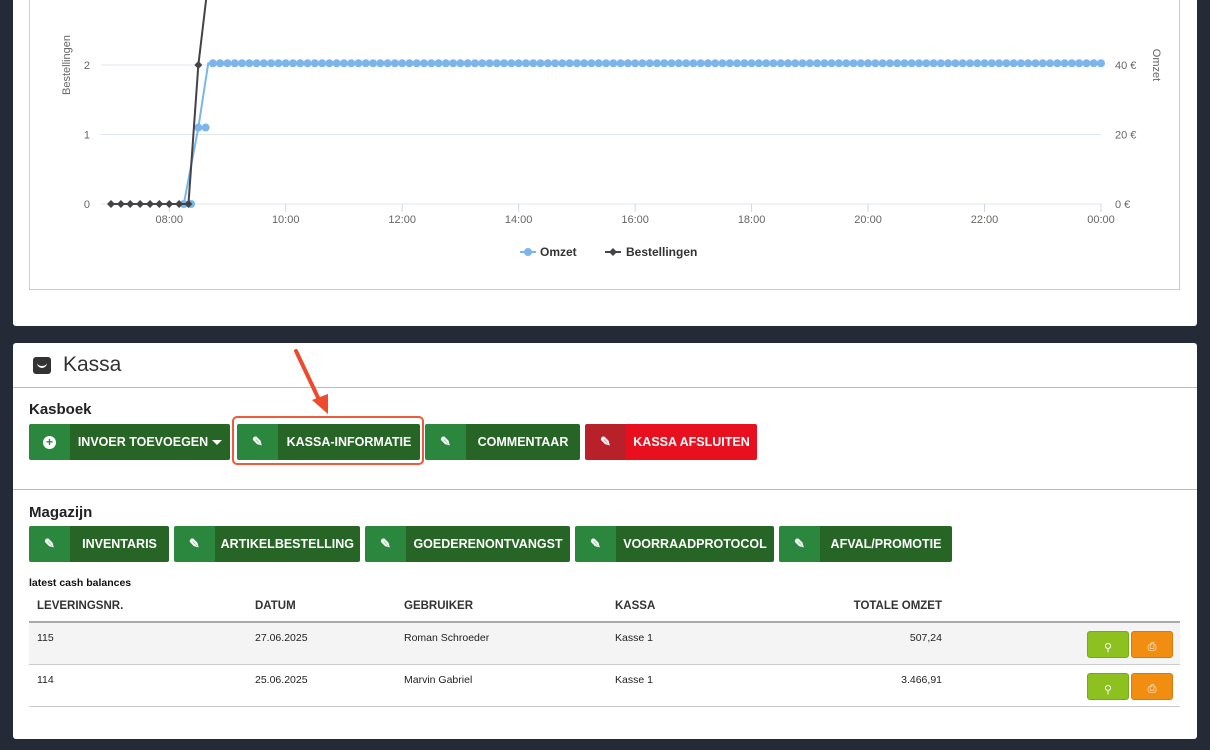  What do you see at coordinates (502, 442) in the screenshot?
I see `commentaar-button: ✎ COMMENTAAR` at bounding box center [502, 442].